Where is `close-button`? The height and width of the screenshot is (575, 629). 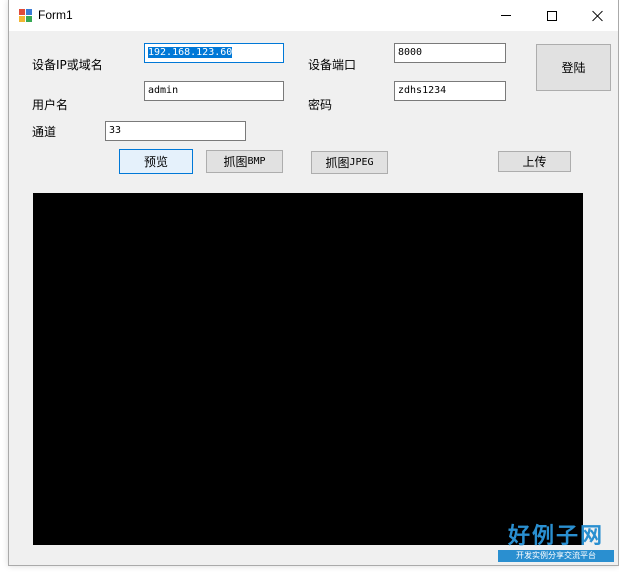
close-button is located at coordinates (598, 15).